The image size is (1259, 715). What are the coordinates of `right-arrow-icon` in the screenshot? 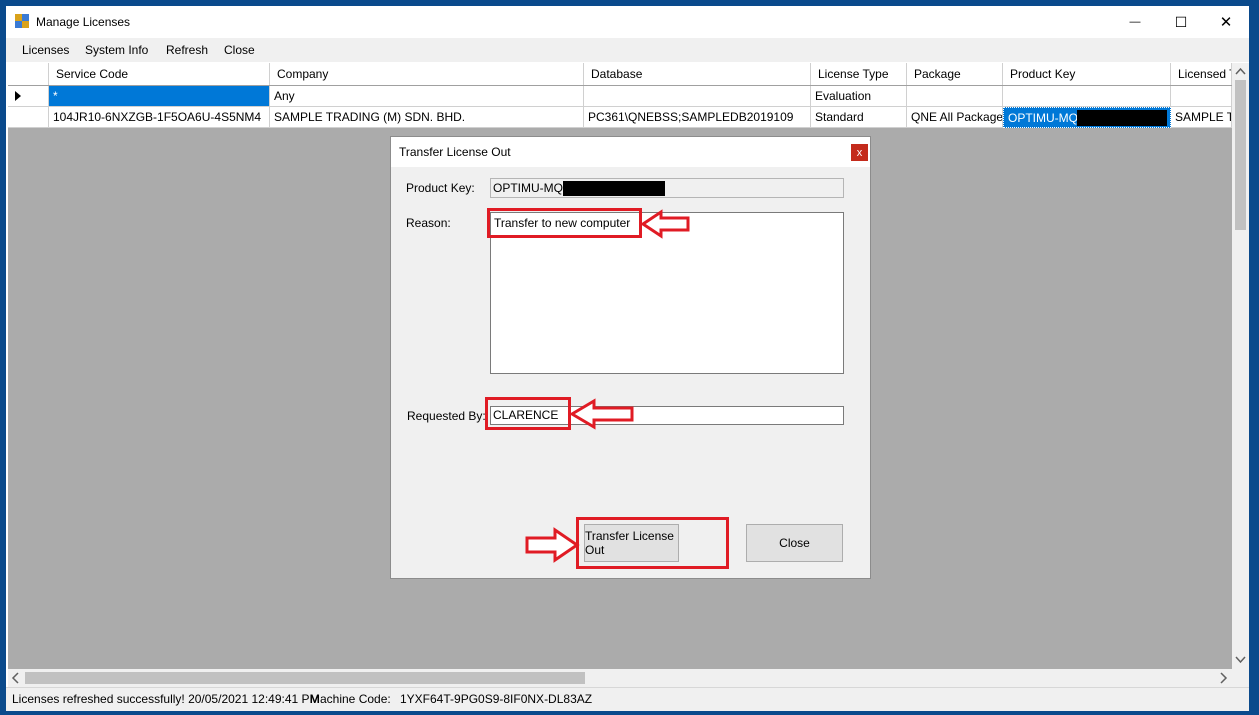 It's located at (552, 545).